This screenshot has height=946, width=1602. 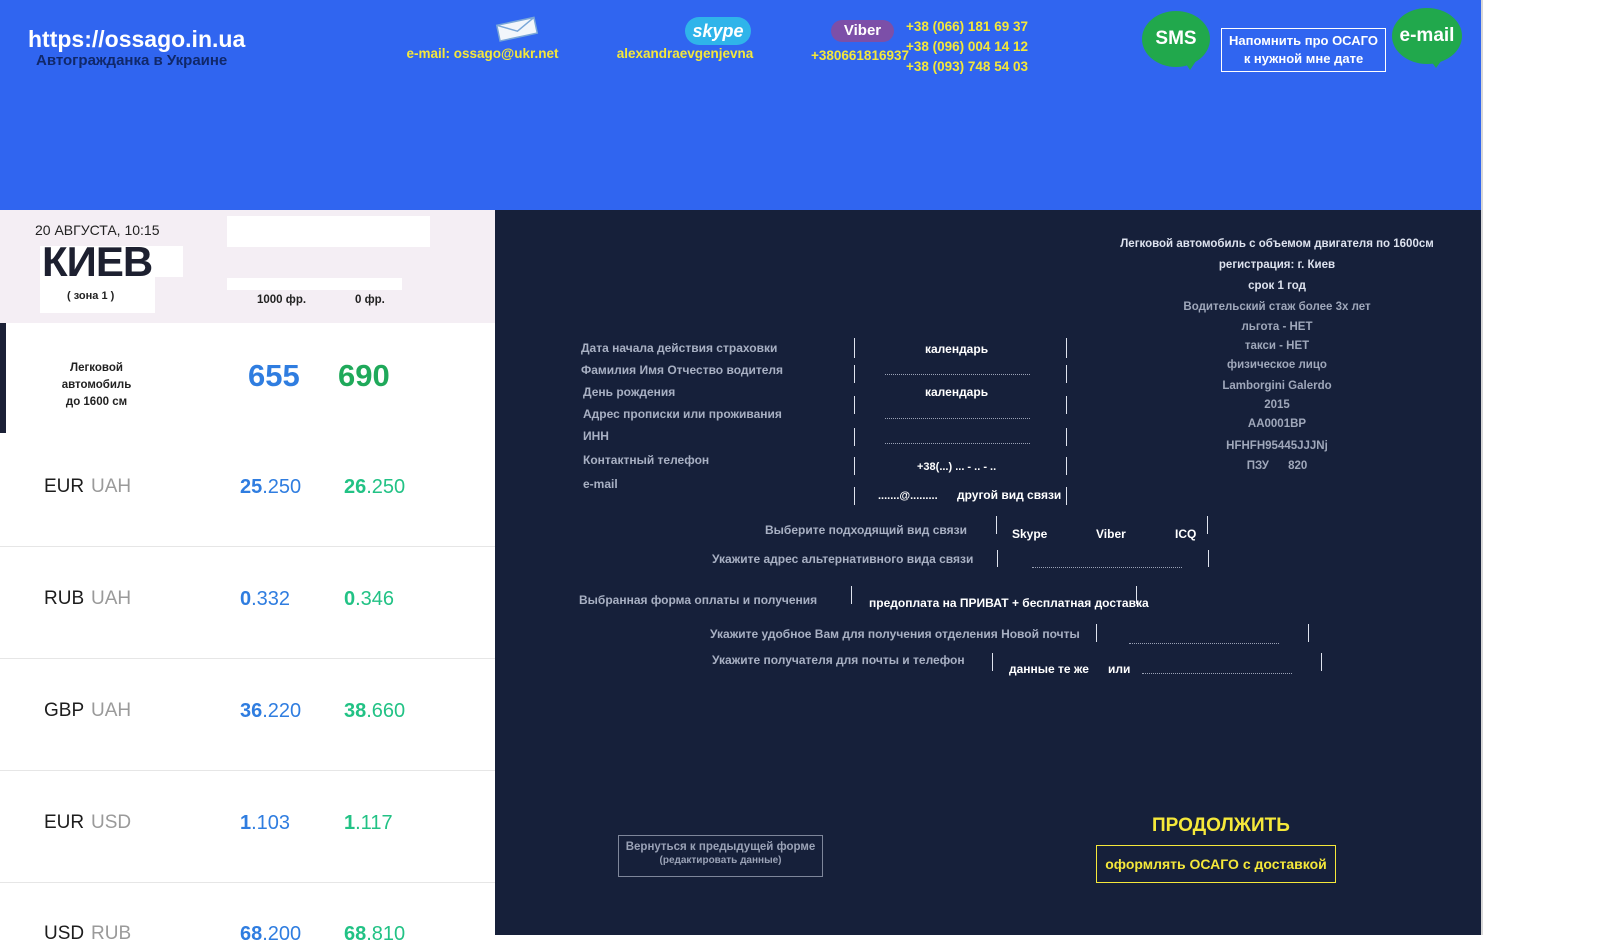 What do you see at coordinates (600, 484) in the screenshot?
I see `email-label: e-mail` at bounding box center [600, 484].